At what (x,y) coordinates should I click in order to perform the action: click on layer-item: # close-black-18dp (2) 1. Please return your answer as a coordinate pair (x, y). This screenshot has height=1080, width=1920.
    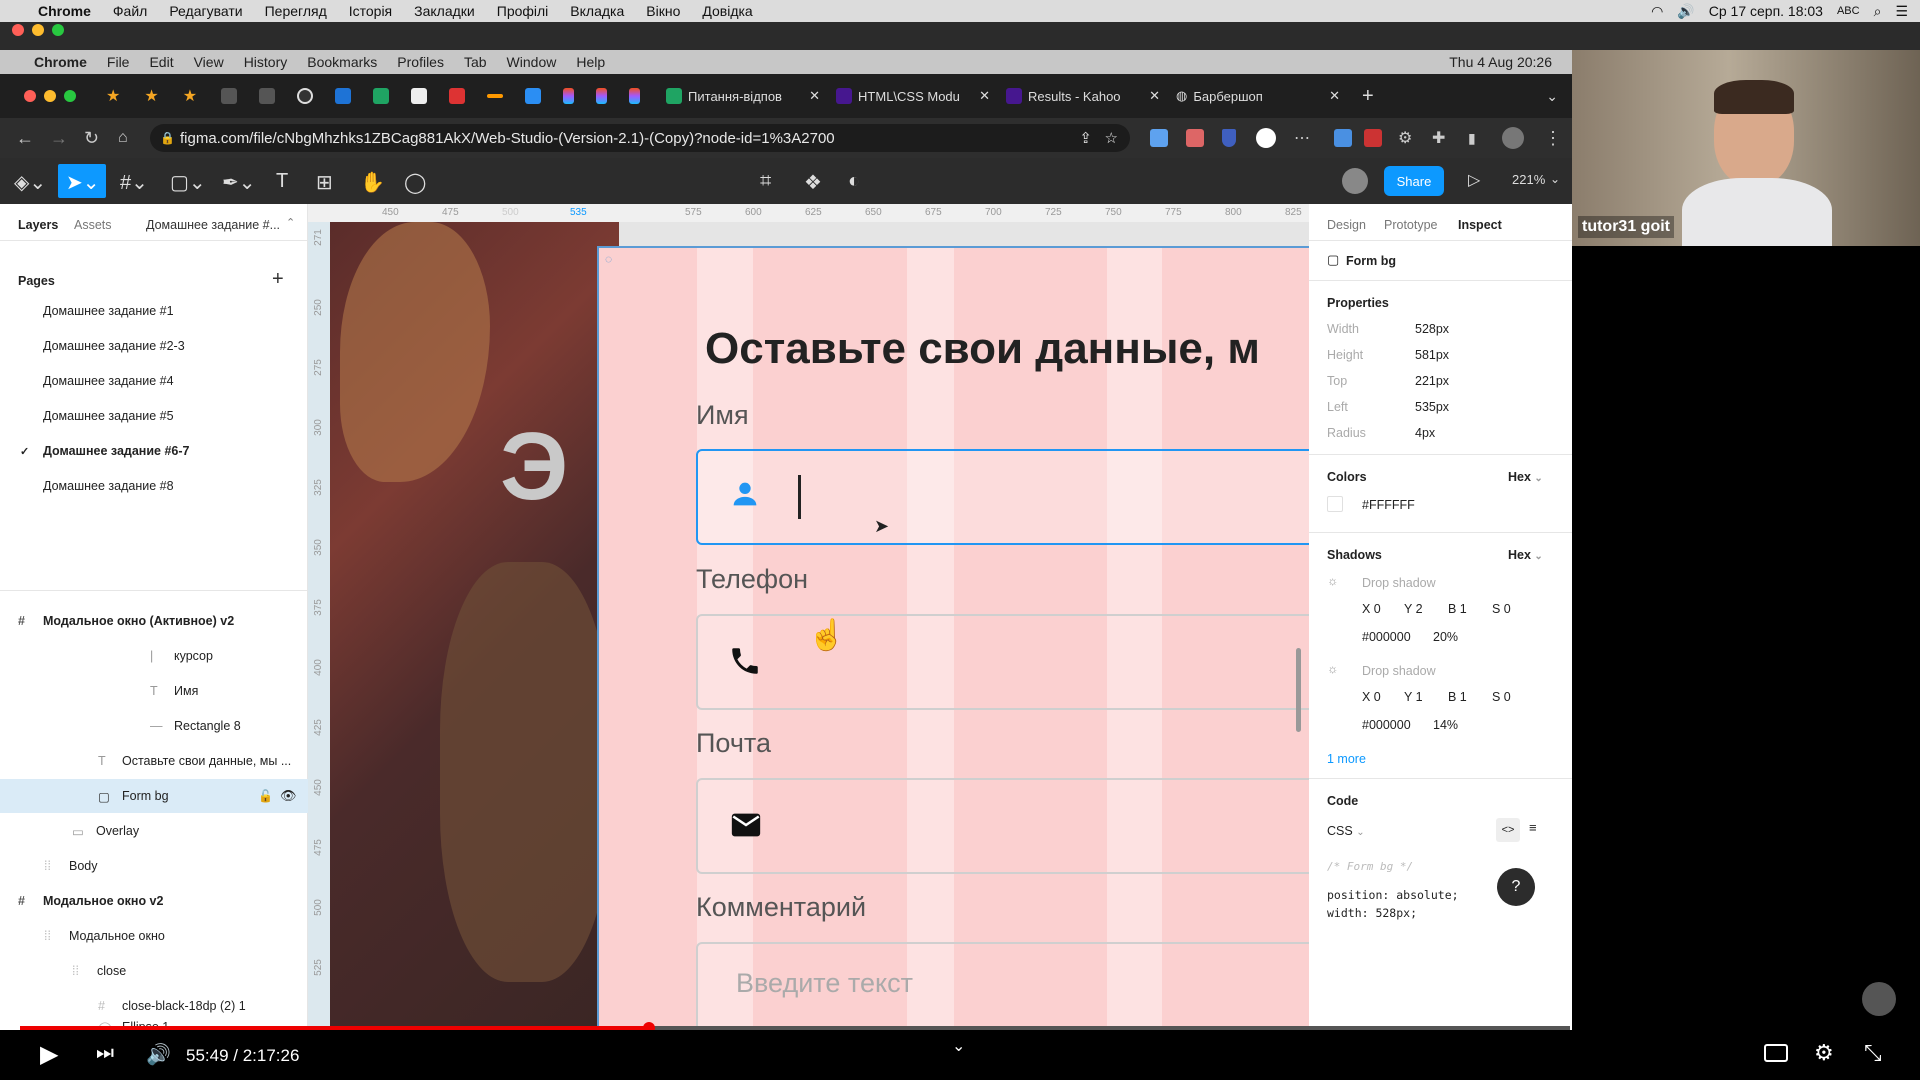
    Looking at the image, I should click on (154, 1006).